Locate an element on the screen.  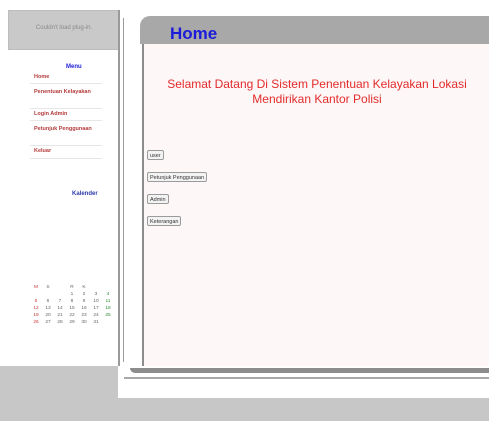
menu-item-login-admin: Login Admin is located at coordinates (74, 114).